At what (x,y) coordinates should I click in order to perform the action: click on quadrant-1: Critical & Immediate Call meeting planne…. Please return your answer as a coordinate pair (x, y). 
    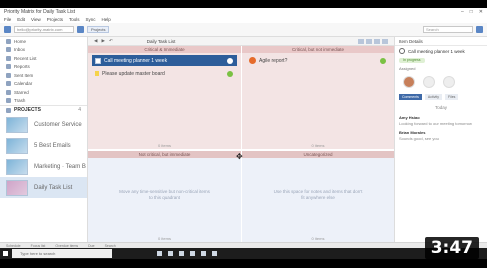
    Looking at the image, I should click on (164, 97).